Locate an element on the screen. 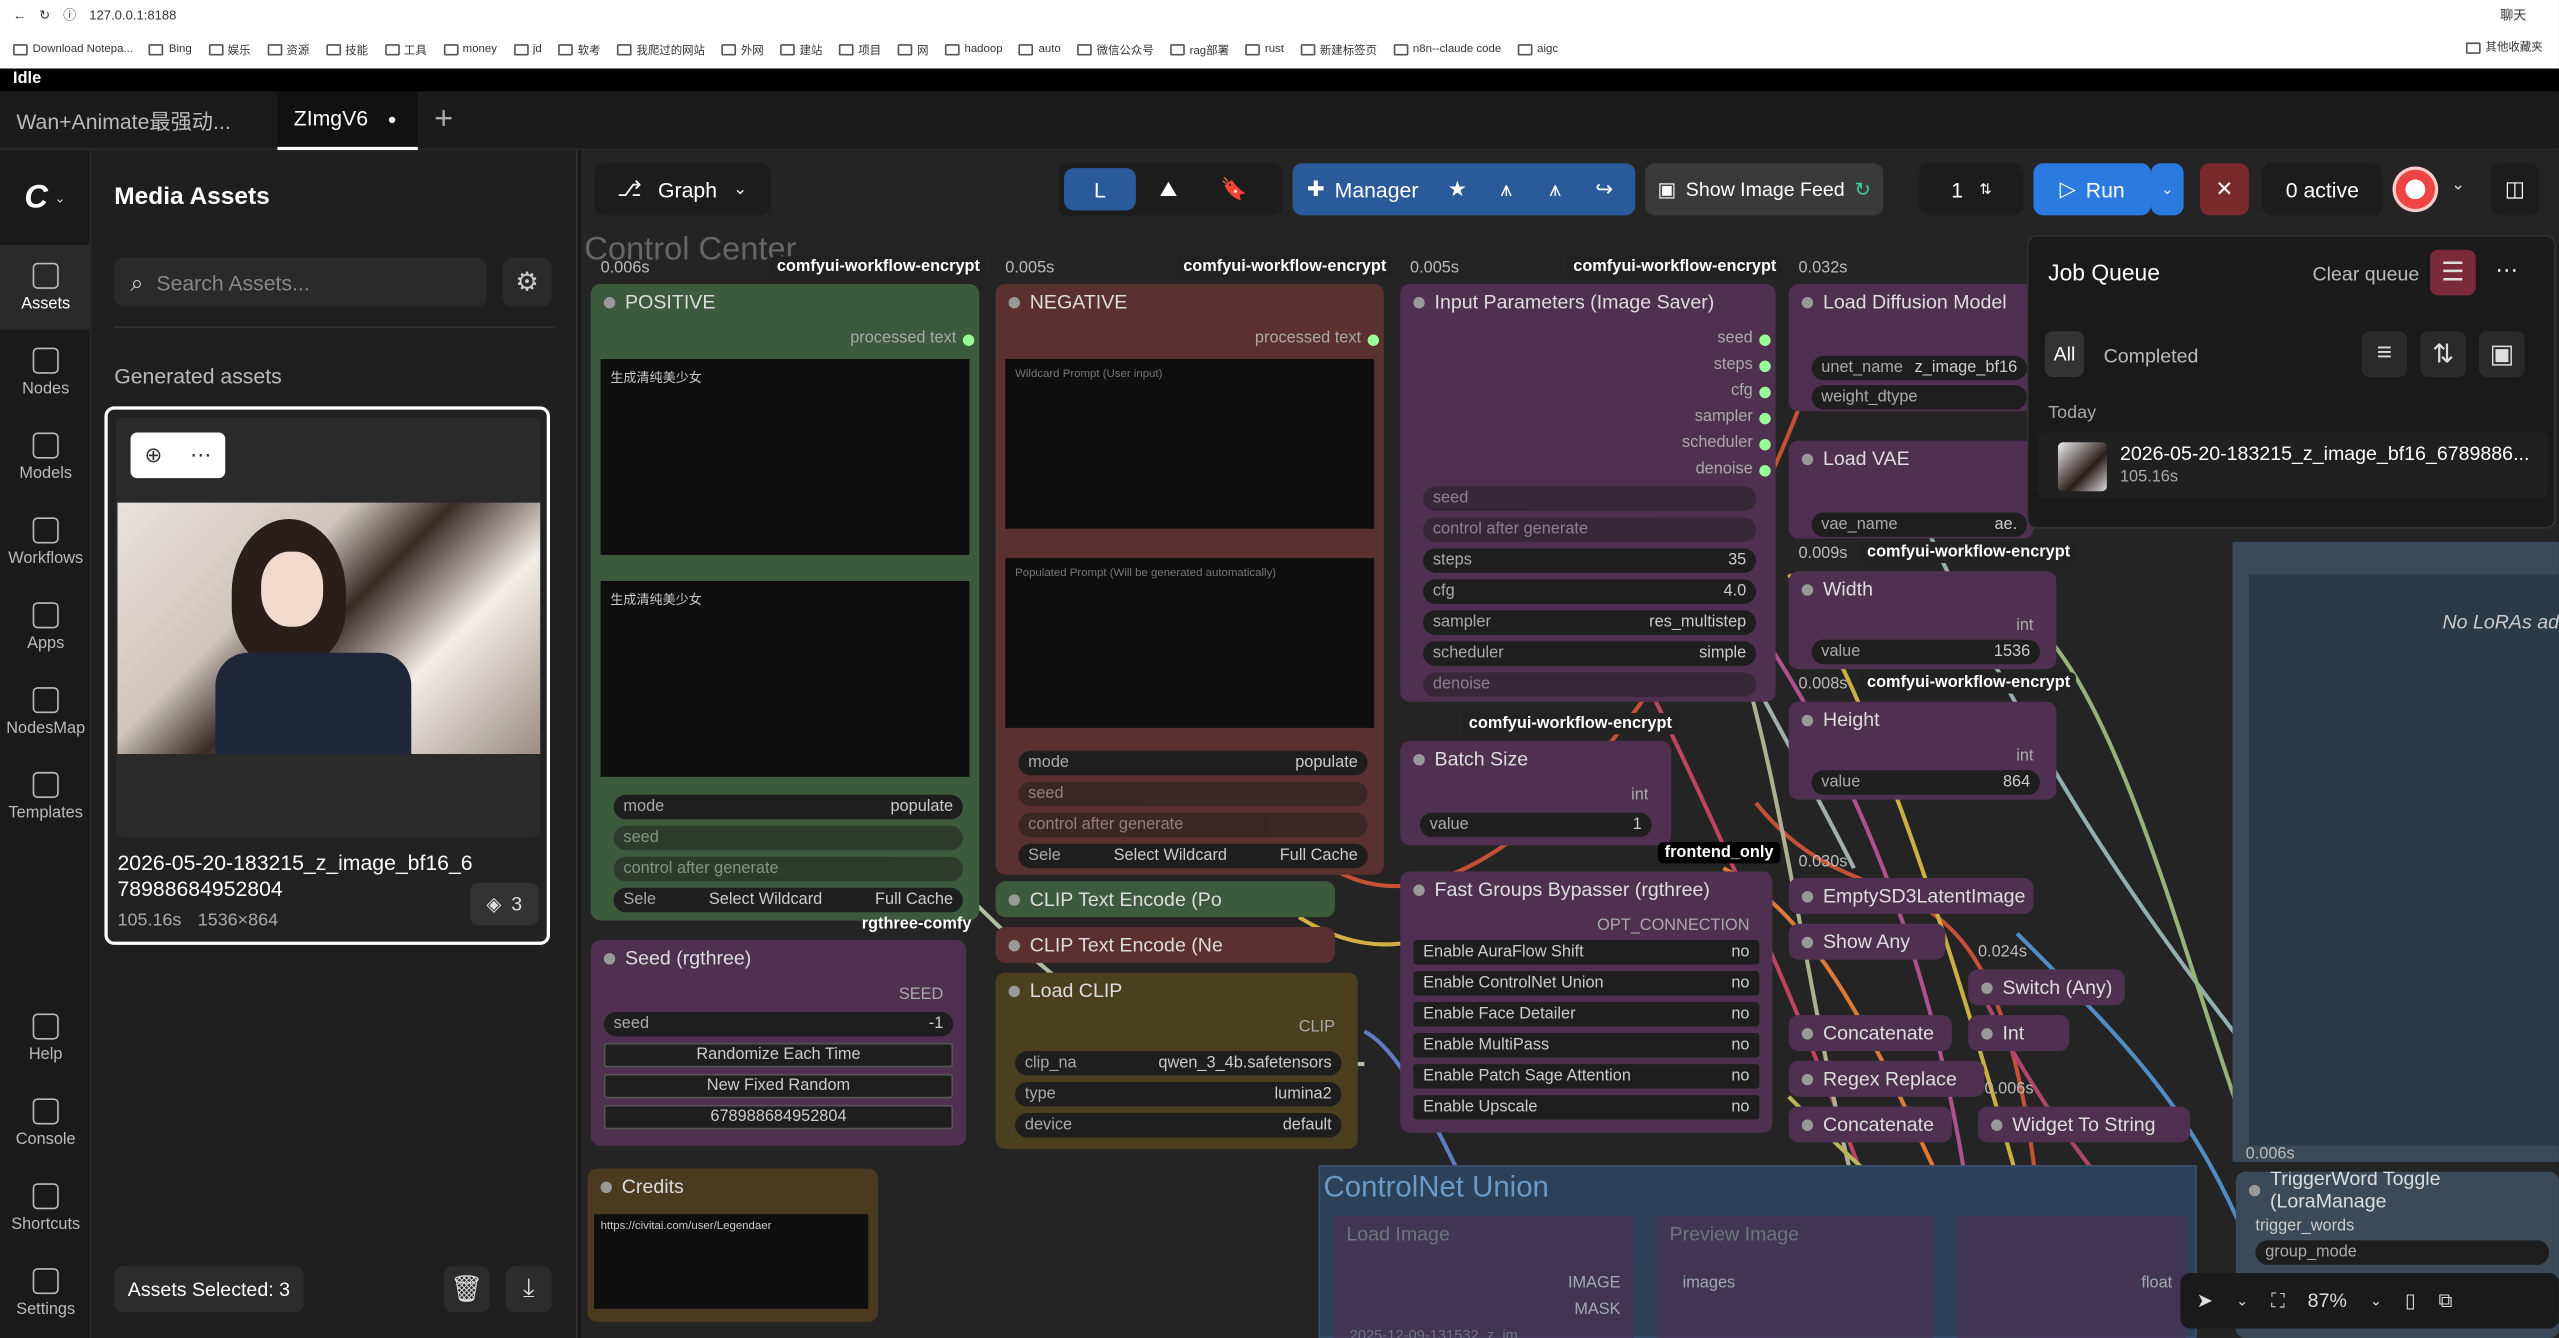  seed-widget: seed is located at coordinates (788, 838).